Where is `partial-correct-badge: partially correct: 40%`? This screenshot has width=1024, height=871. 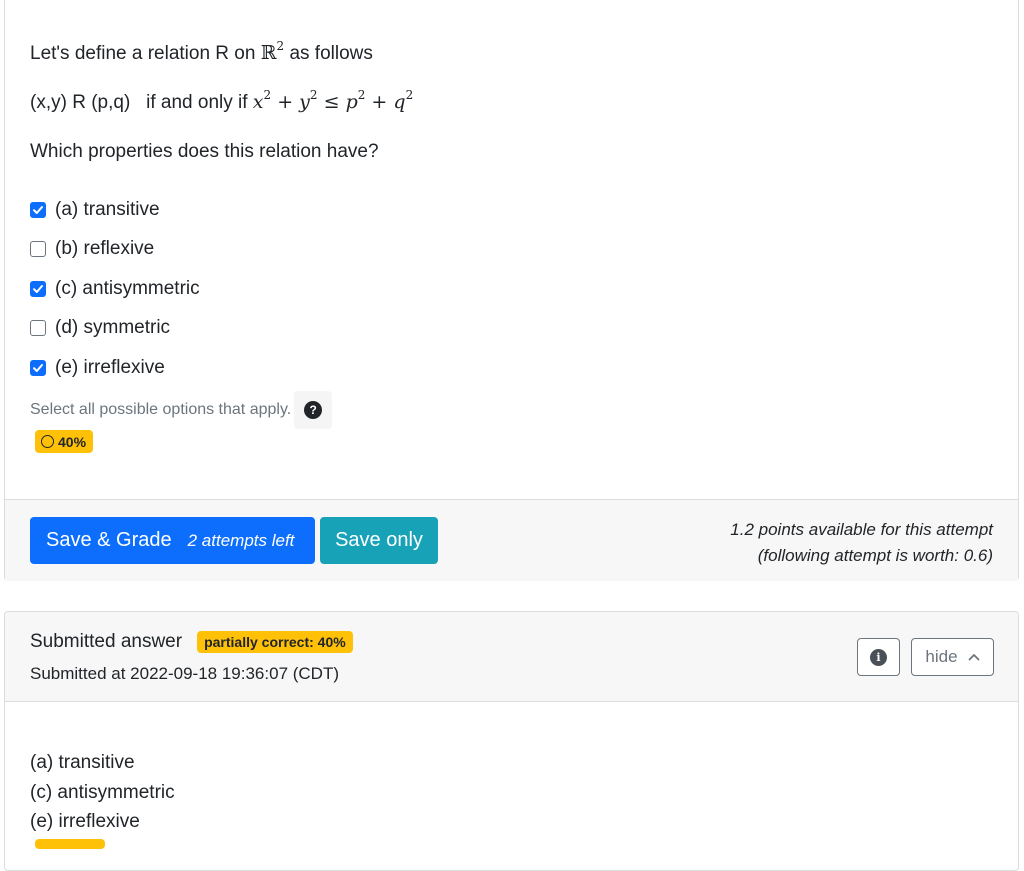
partial-correct-badge: partially correct: 40% is located at coordinates (275, 642).